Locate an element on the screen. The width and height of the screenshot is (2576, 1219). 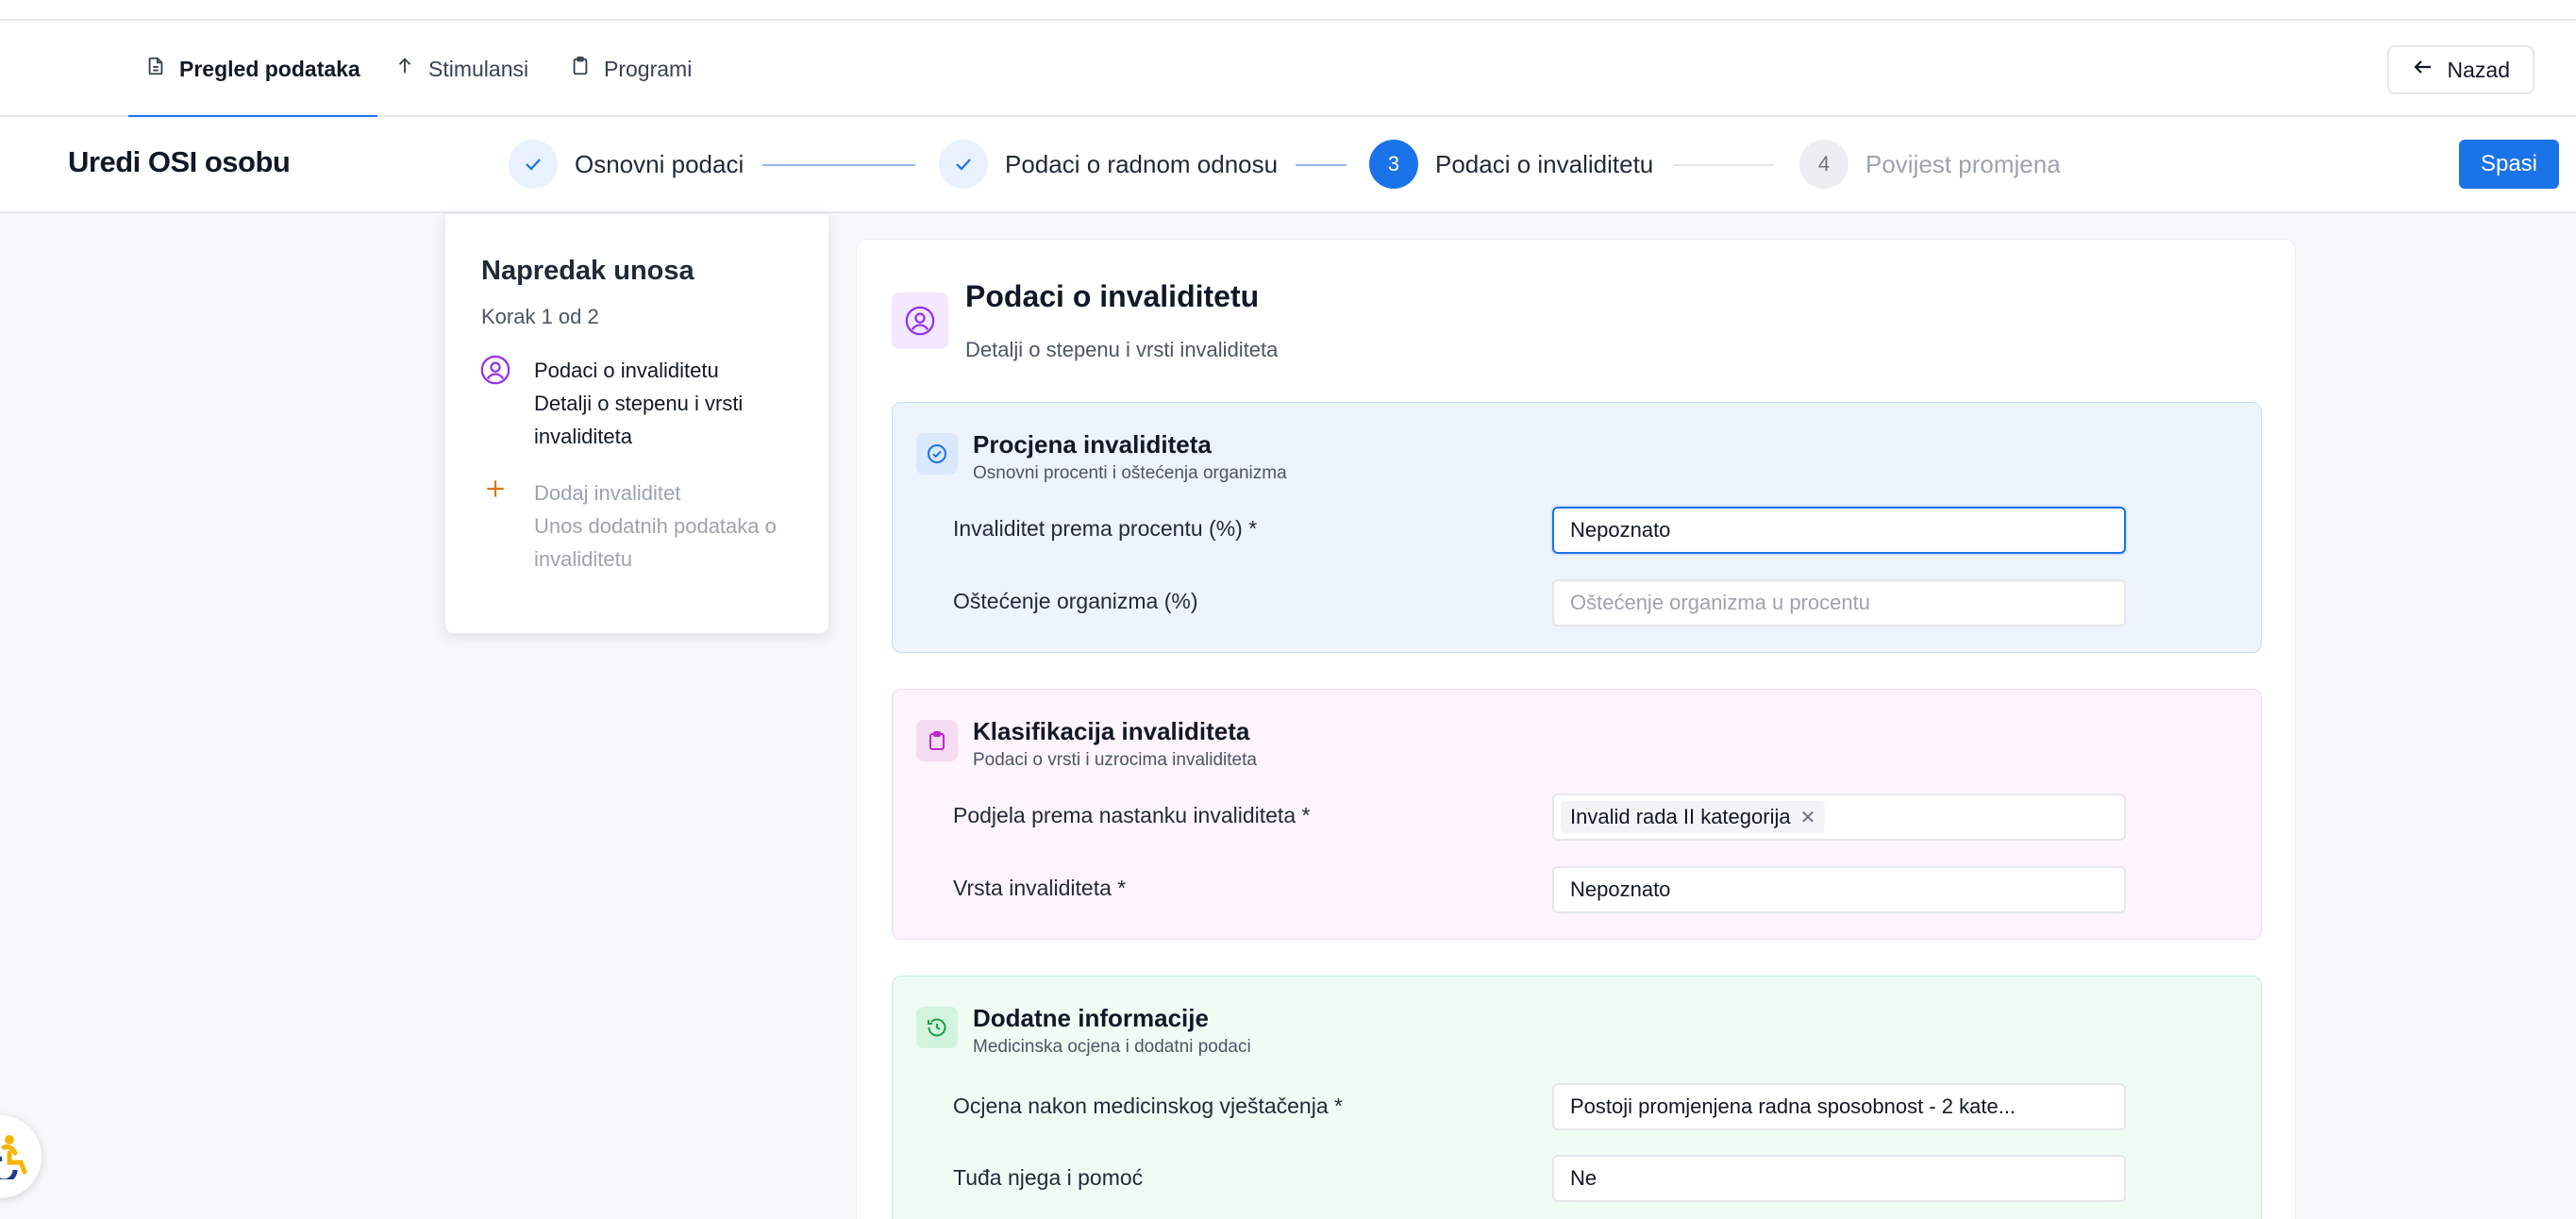
accessibility-icon is located at coordinates (13, 1157).